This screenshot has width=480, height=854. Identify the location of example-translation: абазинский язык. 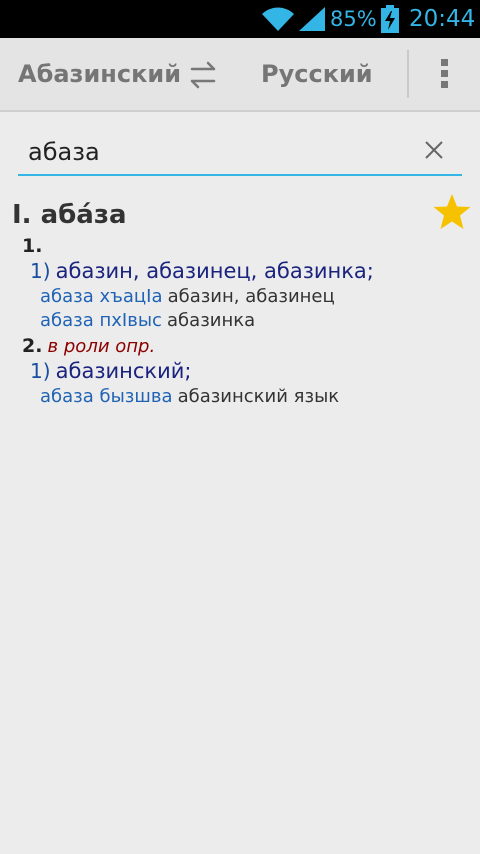
(258, 396).